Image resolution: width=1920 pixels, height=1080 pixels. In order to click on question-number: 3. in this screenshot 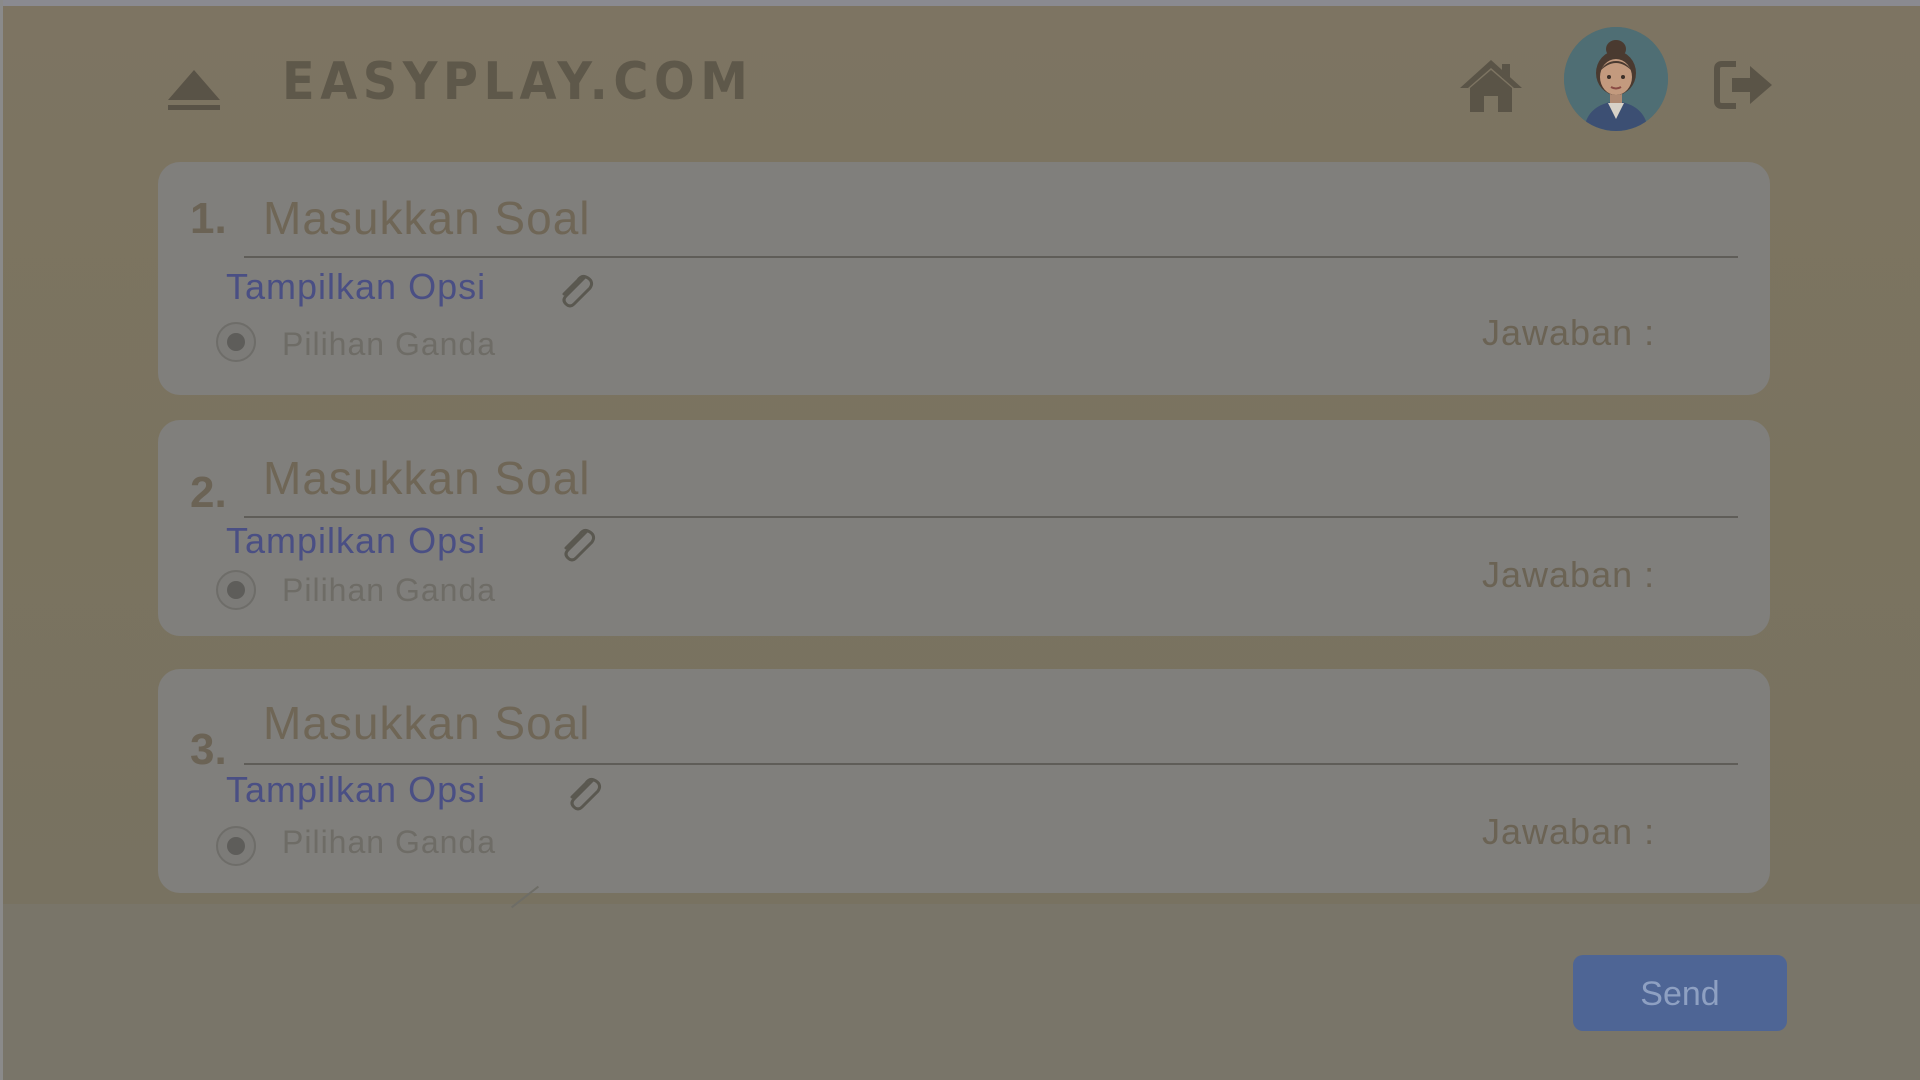, I will do `click(208, 749)`.